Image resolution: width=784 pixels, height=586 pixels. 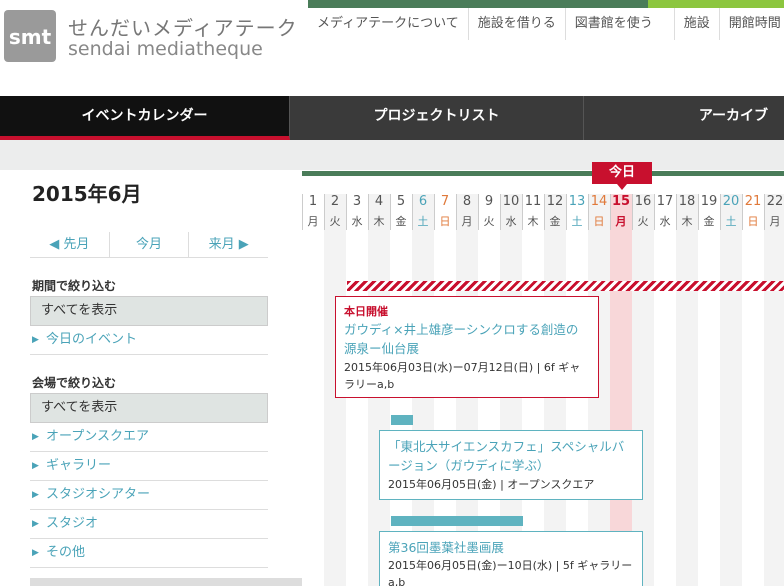 What do you see at coordinates (511, 547) in the screenshot?
I see `event-title: 第36回墨葉社墨画展` at bounding box center [511, 547].